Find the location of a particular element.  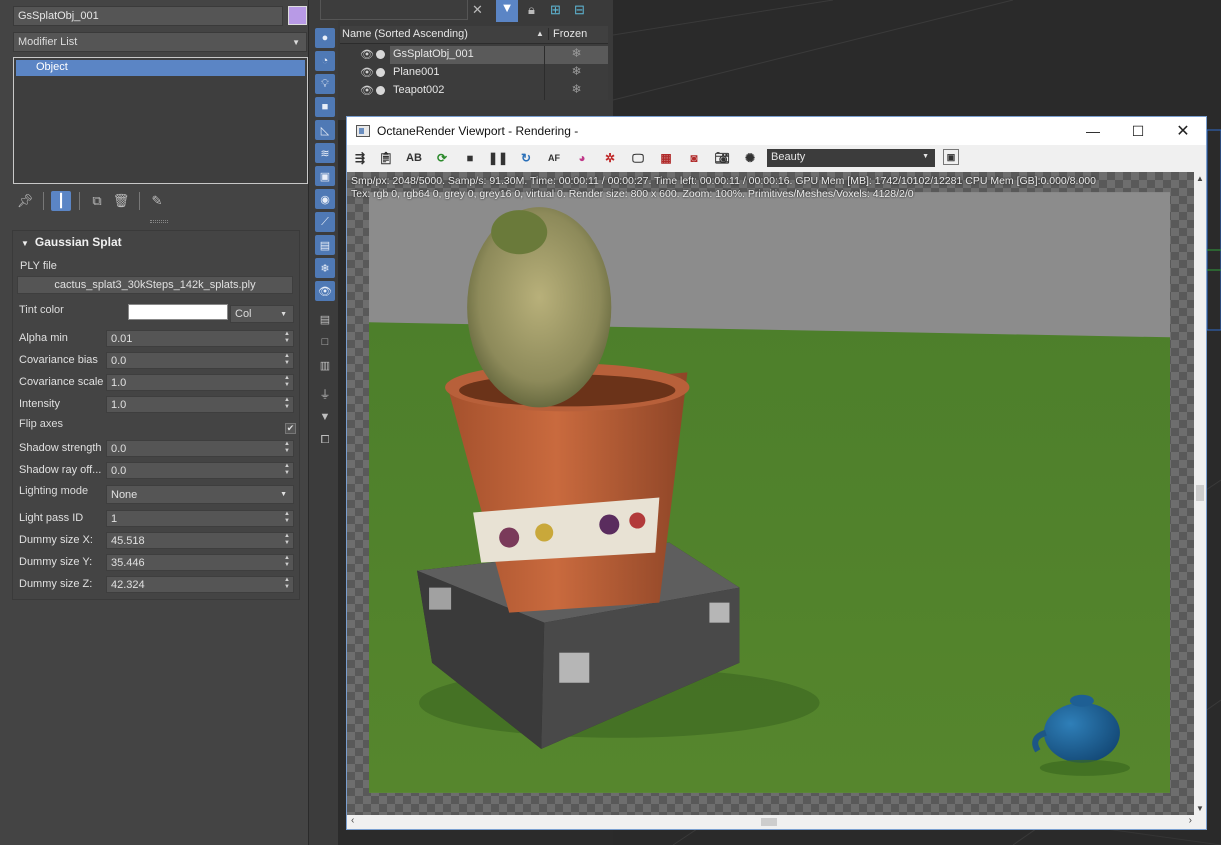

geometry-filter-icon: ● is located at coordinates (325, 38).